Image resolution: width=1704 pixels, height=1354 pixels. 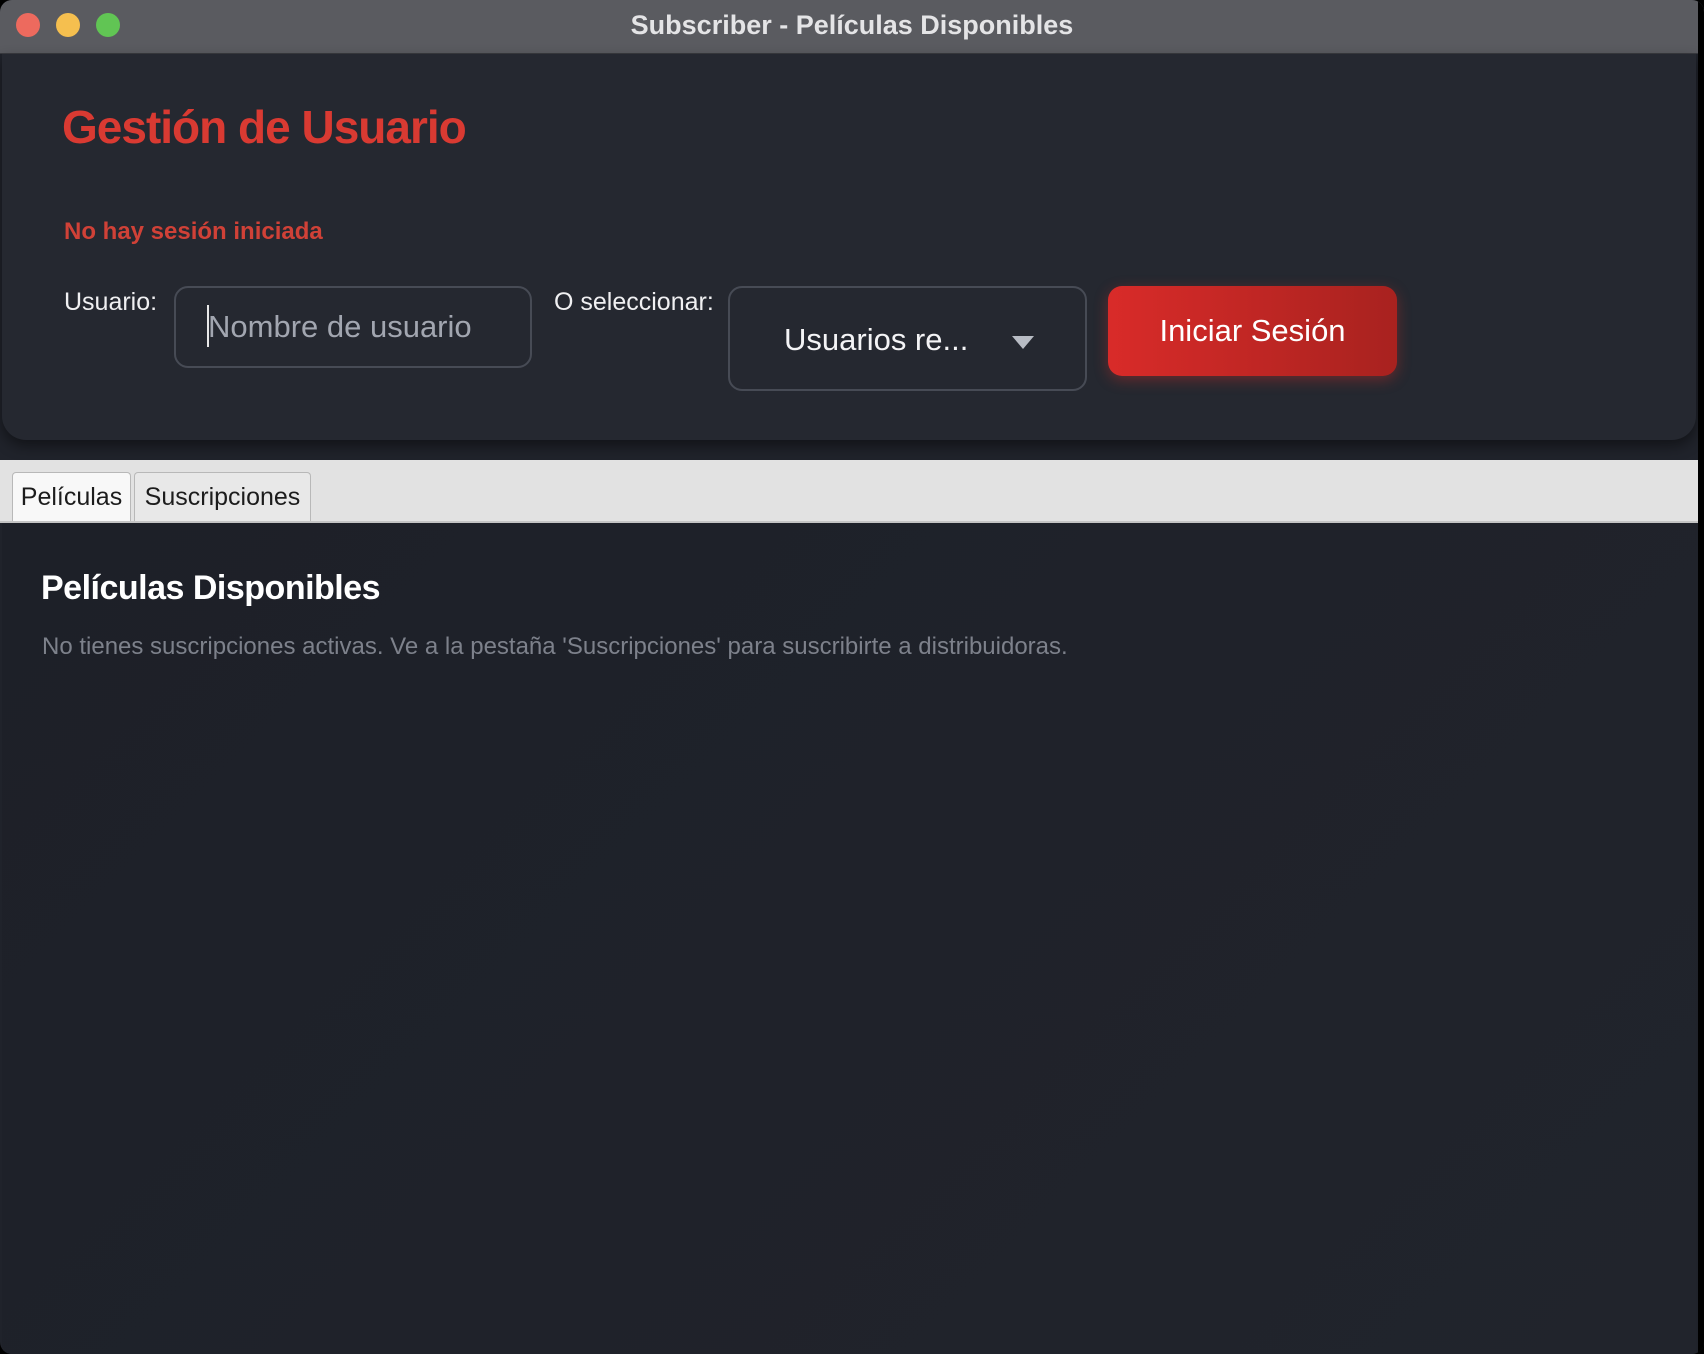 What do you see at coordinates (208, 326) in the screenshot?
I see `text-caret` at bounding box center [208, 326].